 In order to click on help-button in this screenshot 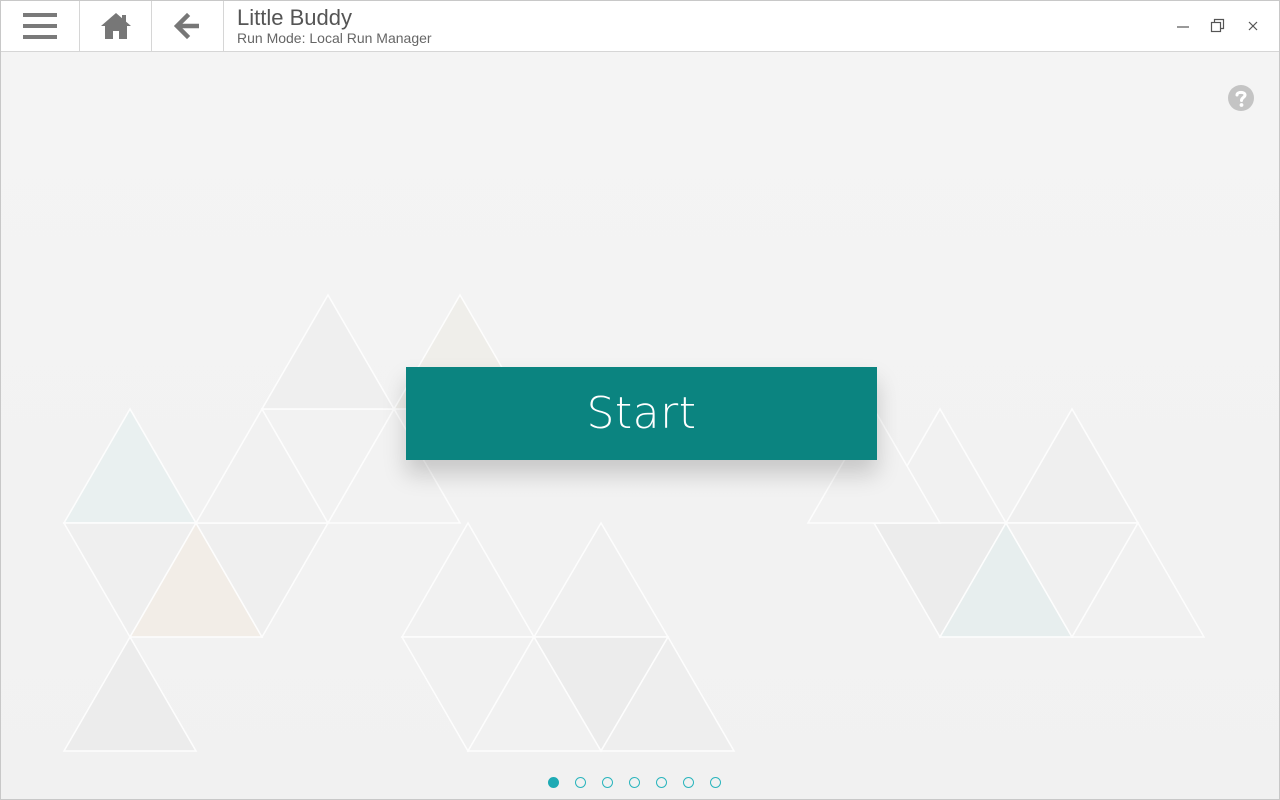, I will do `click(1241, 98)`.